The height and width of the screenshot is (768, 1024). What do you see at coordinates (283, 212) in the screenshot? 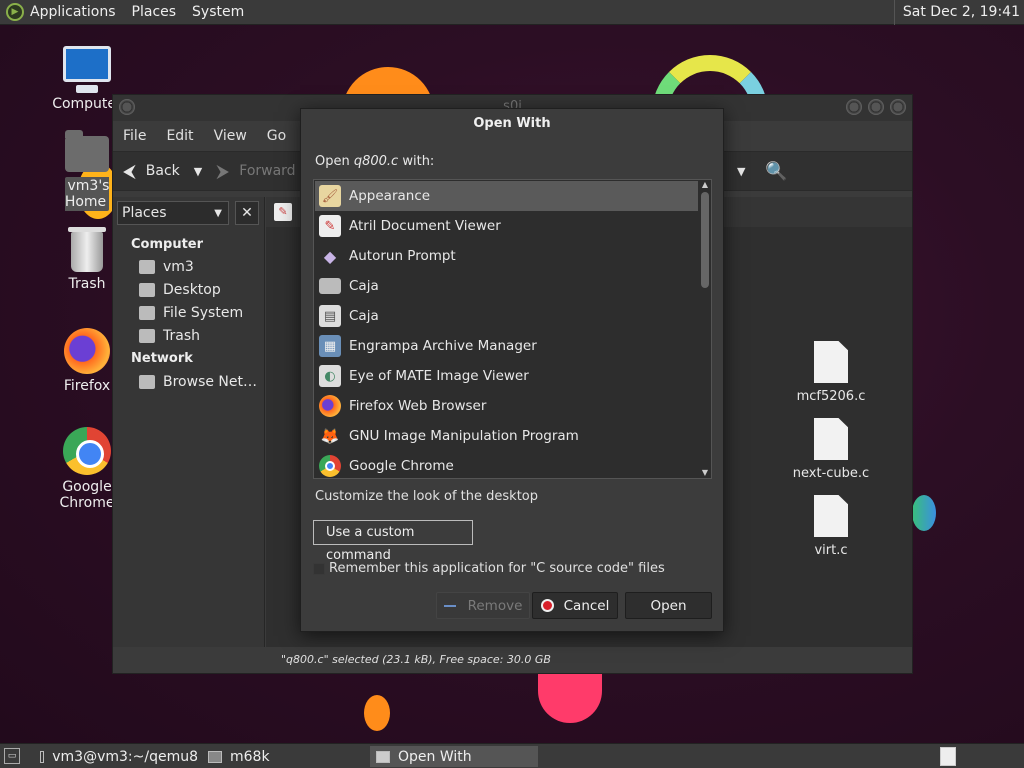
I see `edit-location-icon: ✎` at bounding box center [283, 212].